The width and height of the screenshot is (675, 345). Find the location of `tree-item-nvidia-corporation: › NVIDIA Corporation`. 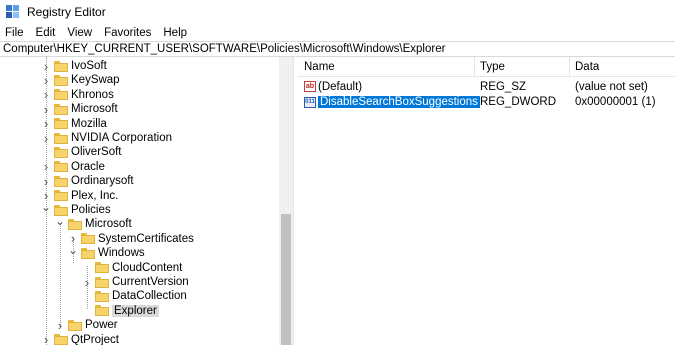

tree-item-nvidia-corporation: › NVIDIA Corporation is located at coordinates (106, 138).